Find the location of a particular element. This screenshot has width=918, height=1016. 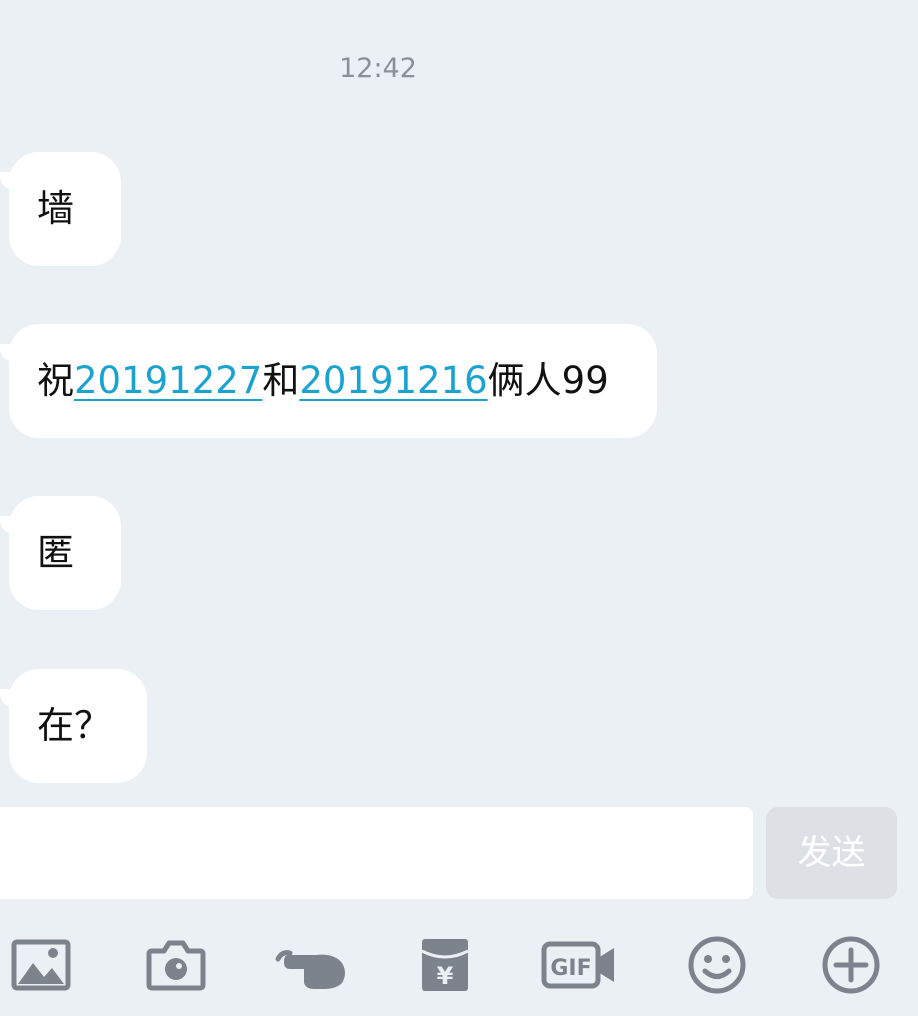

emoji-icon is located at coordinates (717, 965).